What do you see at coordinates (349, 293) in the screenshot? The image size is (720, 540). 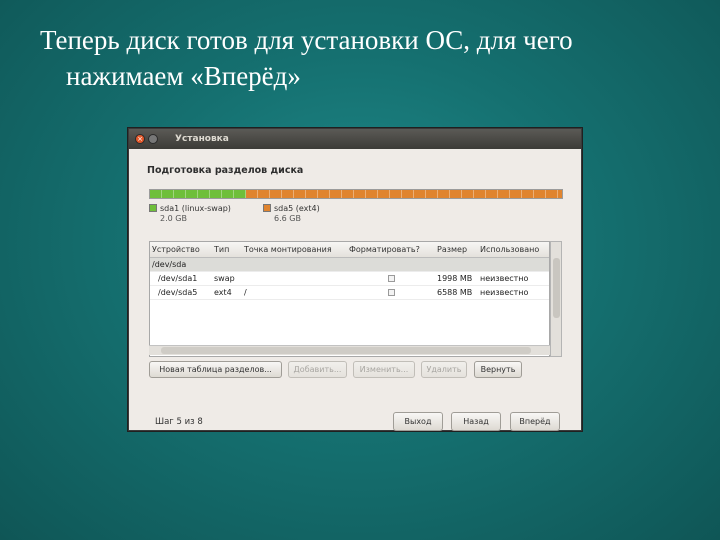 I see `table-row: /dev/sda5 ext4 / 6588 MB неизвестно` at bounding box center [349, 293].